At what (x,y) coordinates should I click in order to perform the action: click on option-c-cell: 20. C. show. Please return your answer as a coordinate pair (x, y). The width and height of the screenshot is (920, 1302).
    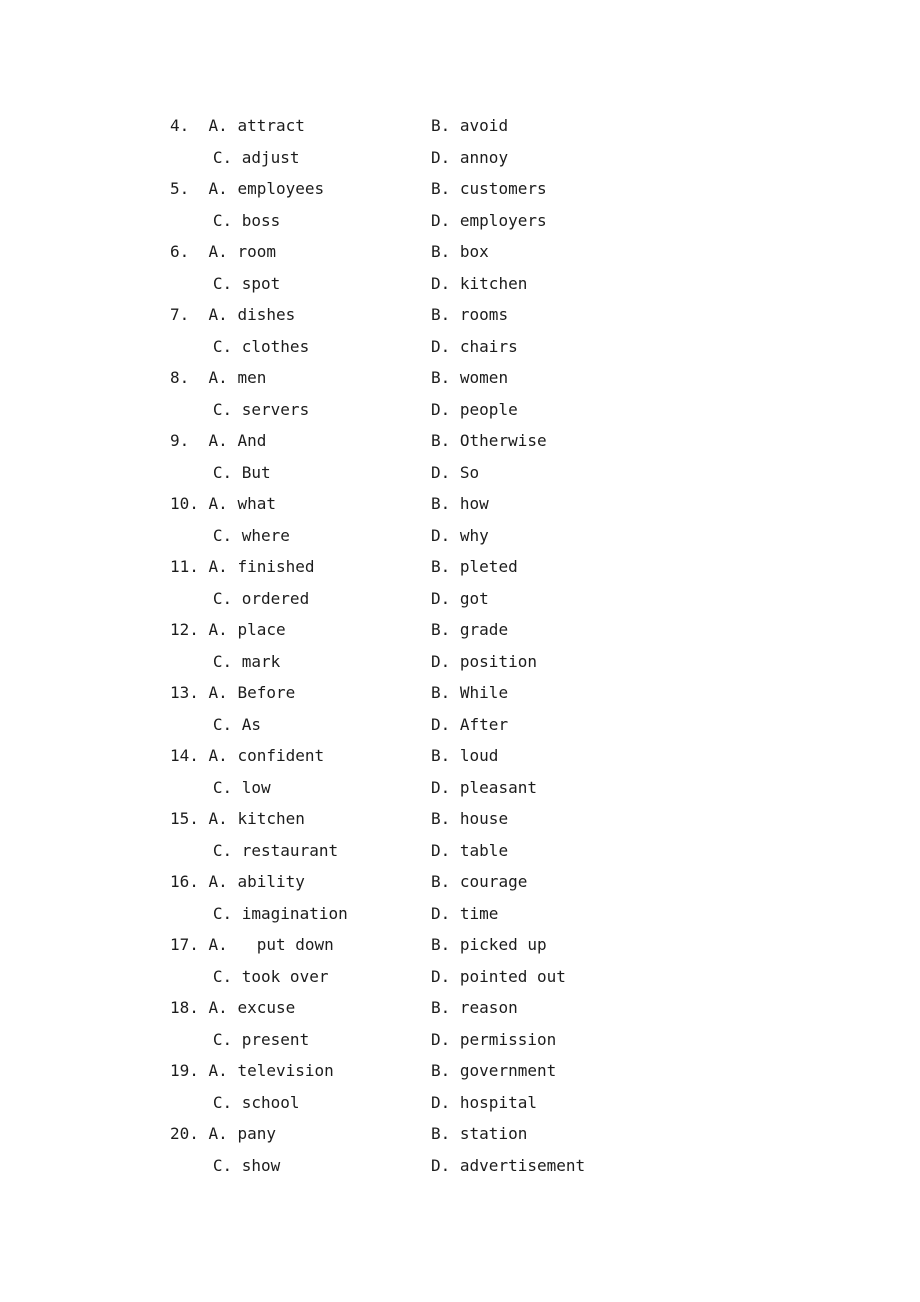
    Looking at the image, I should click on (225, 1166).